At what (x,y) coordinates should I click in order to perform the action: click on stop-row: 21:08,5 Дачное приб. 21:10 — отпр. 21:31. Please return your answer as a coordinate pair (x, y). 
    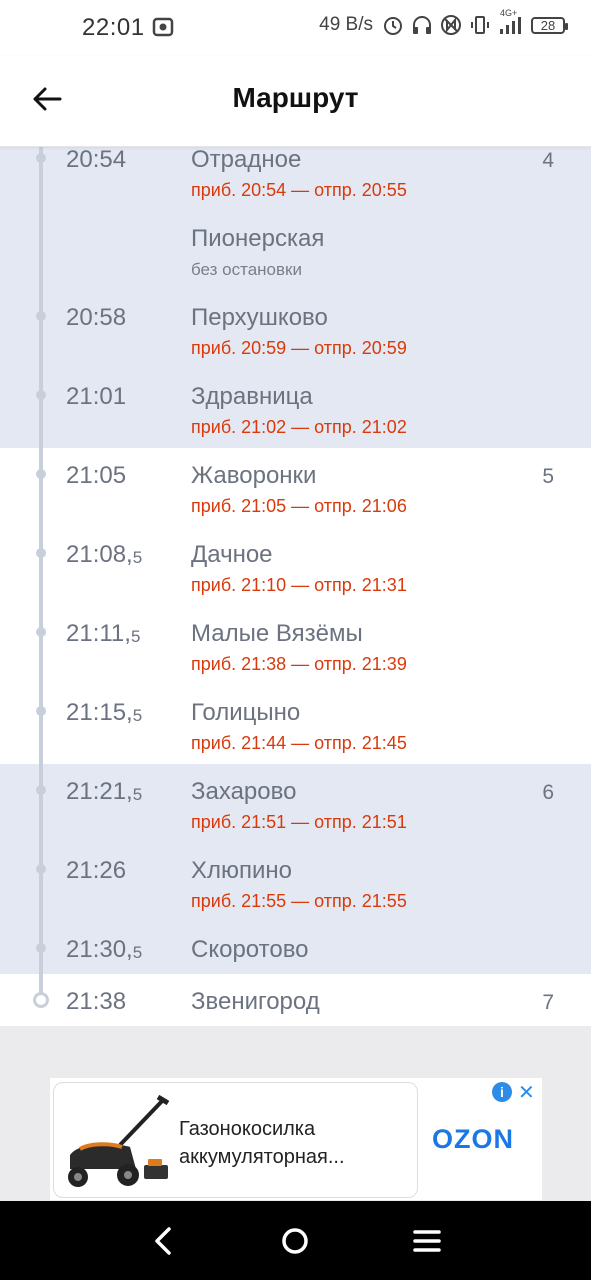
    Looking at the image, I should click on (295, 580).